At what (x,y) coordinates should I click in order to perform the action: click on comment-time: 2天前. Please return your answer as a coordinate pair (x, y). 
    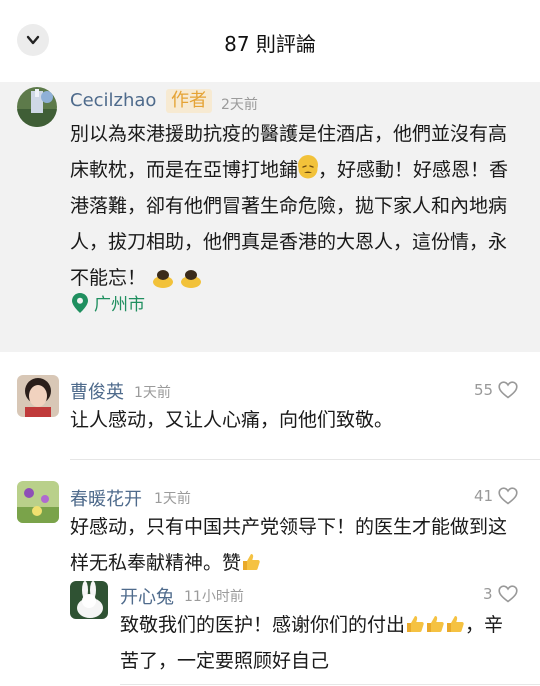
    Looking at the image, I should click on (239, 105).